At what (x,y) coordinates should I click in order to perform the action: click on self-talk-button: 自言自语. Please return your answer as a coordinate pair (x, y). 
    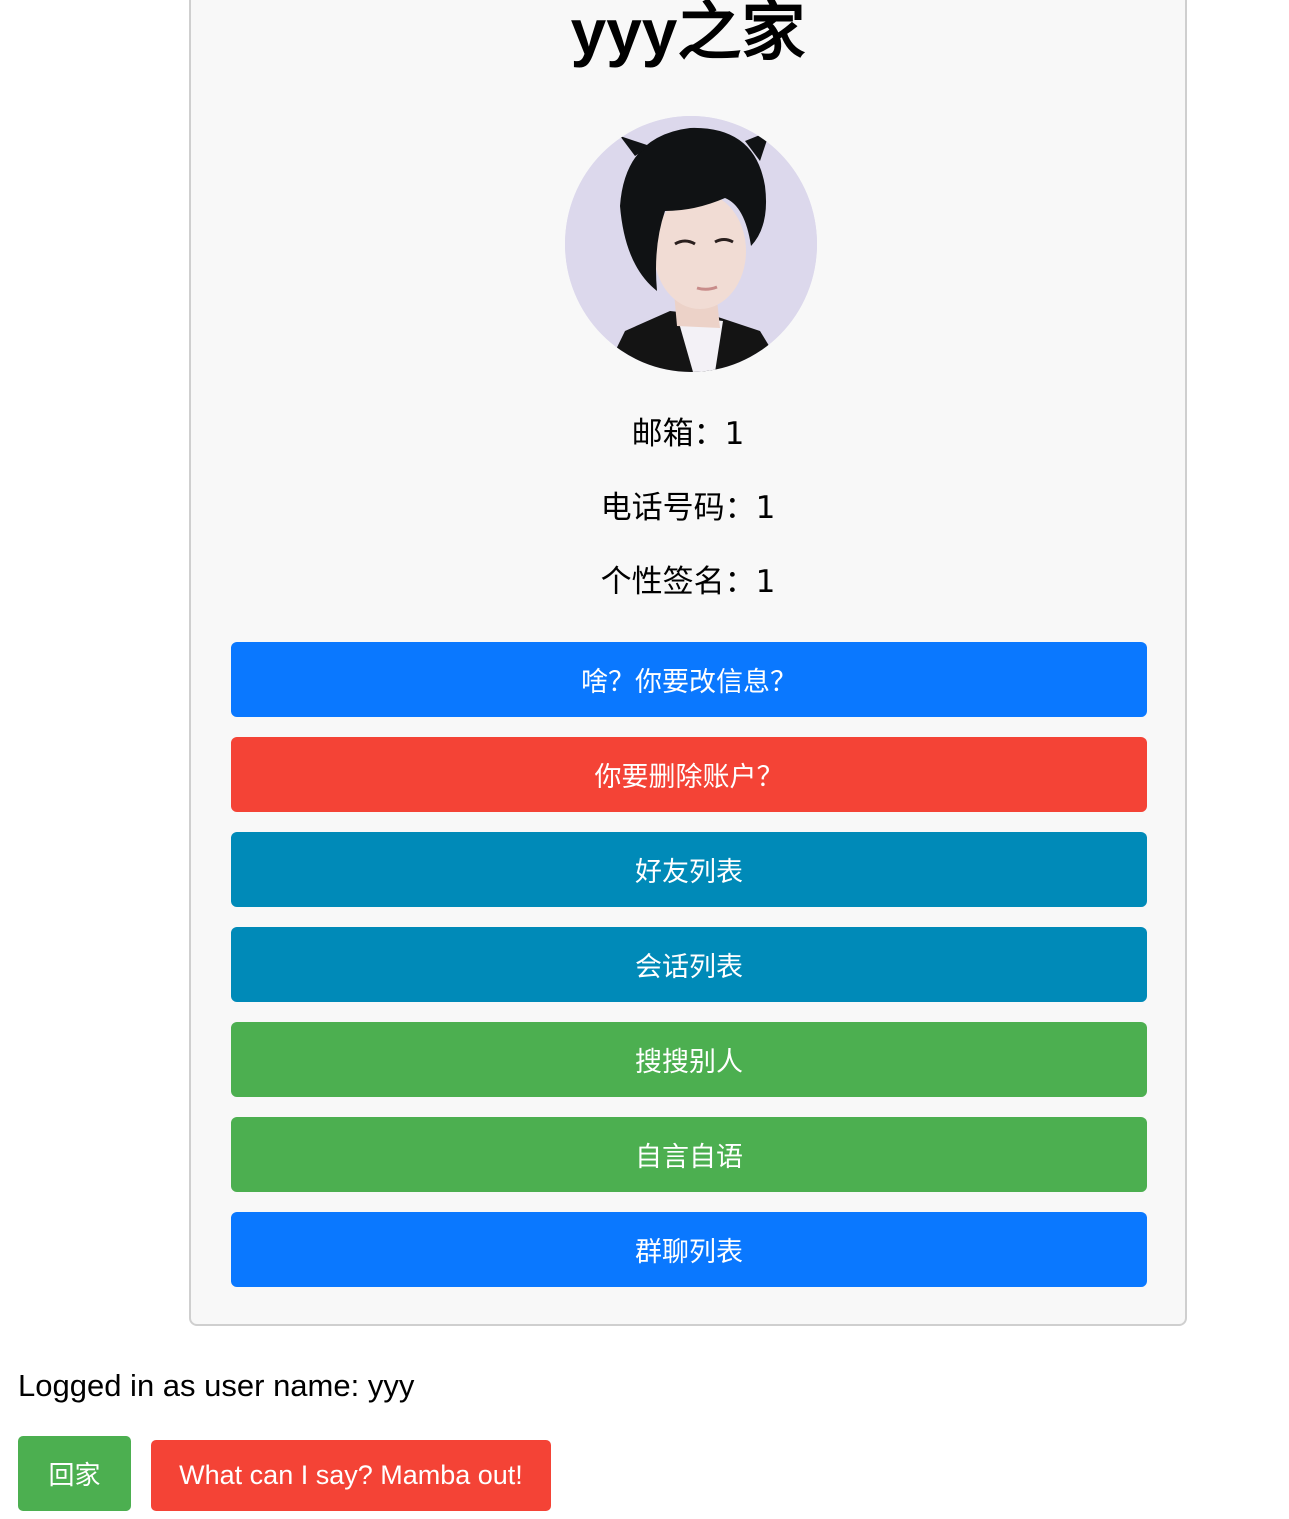
    Looking at the image, I should click on (689, 1154).